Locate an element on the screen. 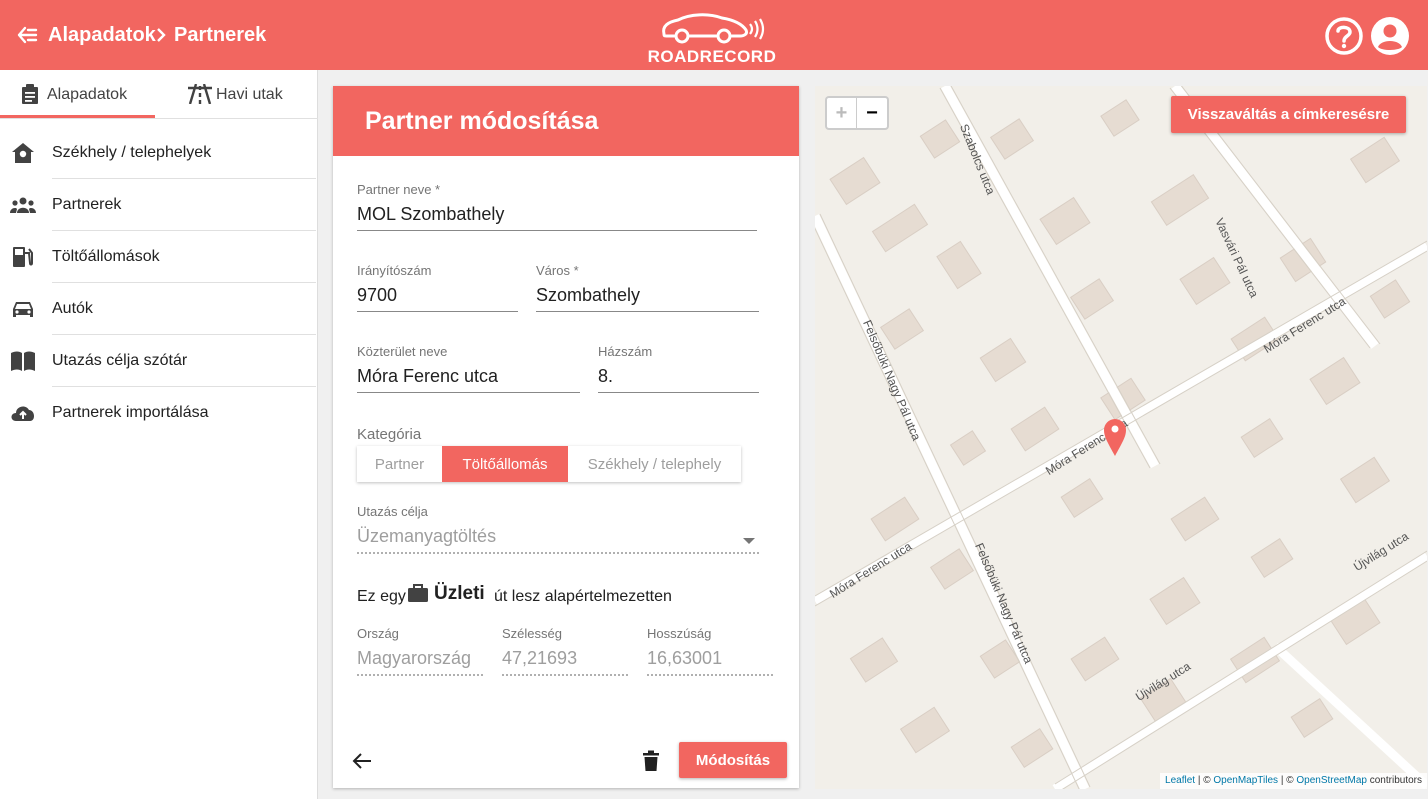 The width and height of the screenshot is (1428, 799). field-label: Város * is located at coordinates (557, 270).